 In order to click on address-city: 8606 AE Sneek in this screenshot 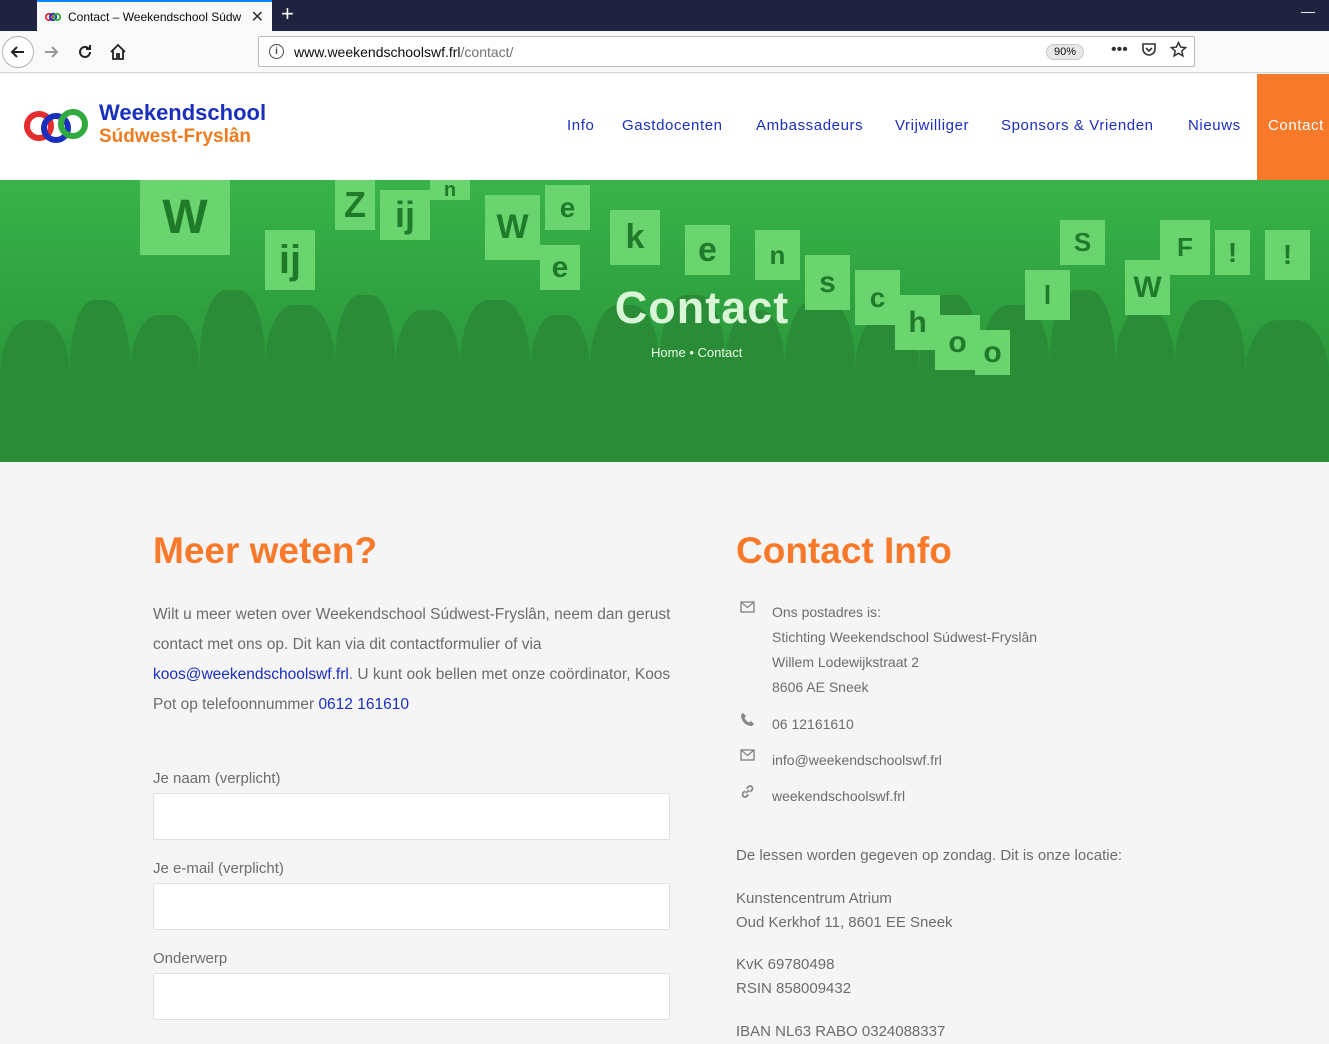, I will do `click(820, 687)`.